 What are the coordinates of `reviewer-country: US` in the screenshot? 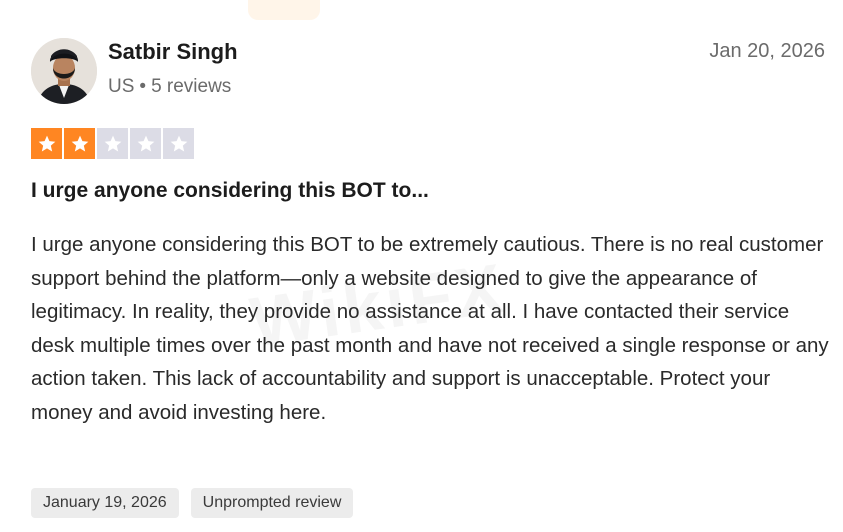 It's located at (121, 86).